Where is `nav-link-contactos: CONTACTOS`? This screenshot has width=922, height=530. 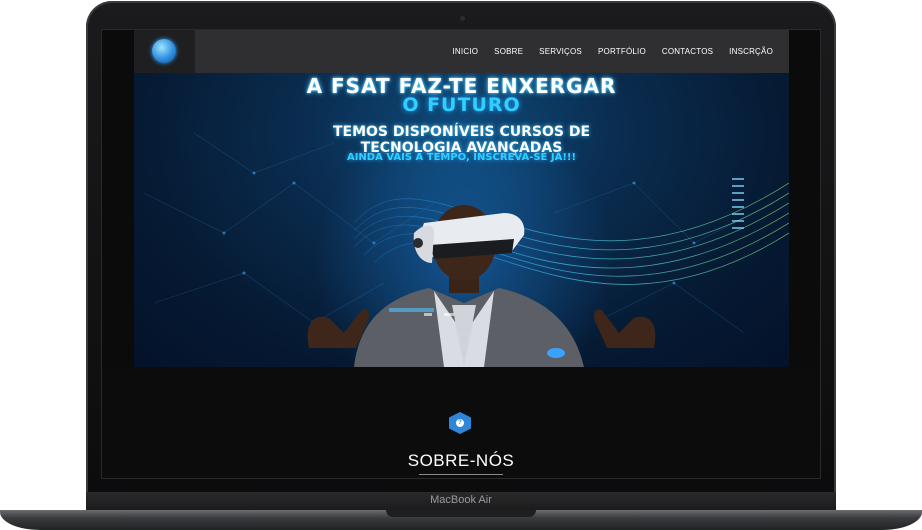
nav-link-contactos: CONTACTOS is located at coordinates (687, 51).